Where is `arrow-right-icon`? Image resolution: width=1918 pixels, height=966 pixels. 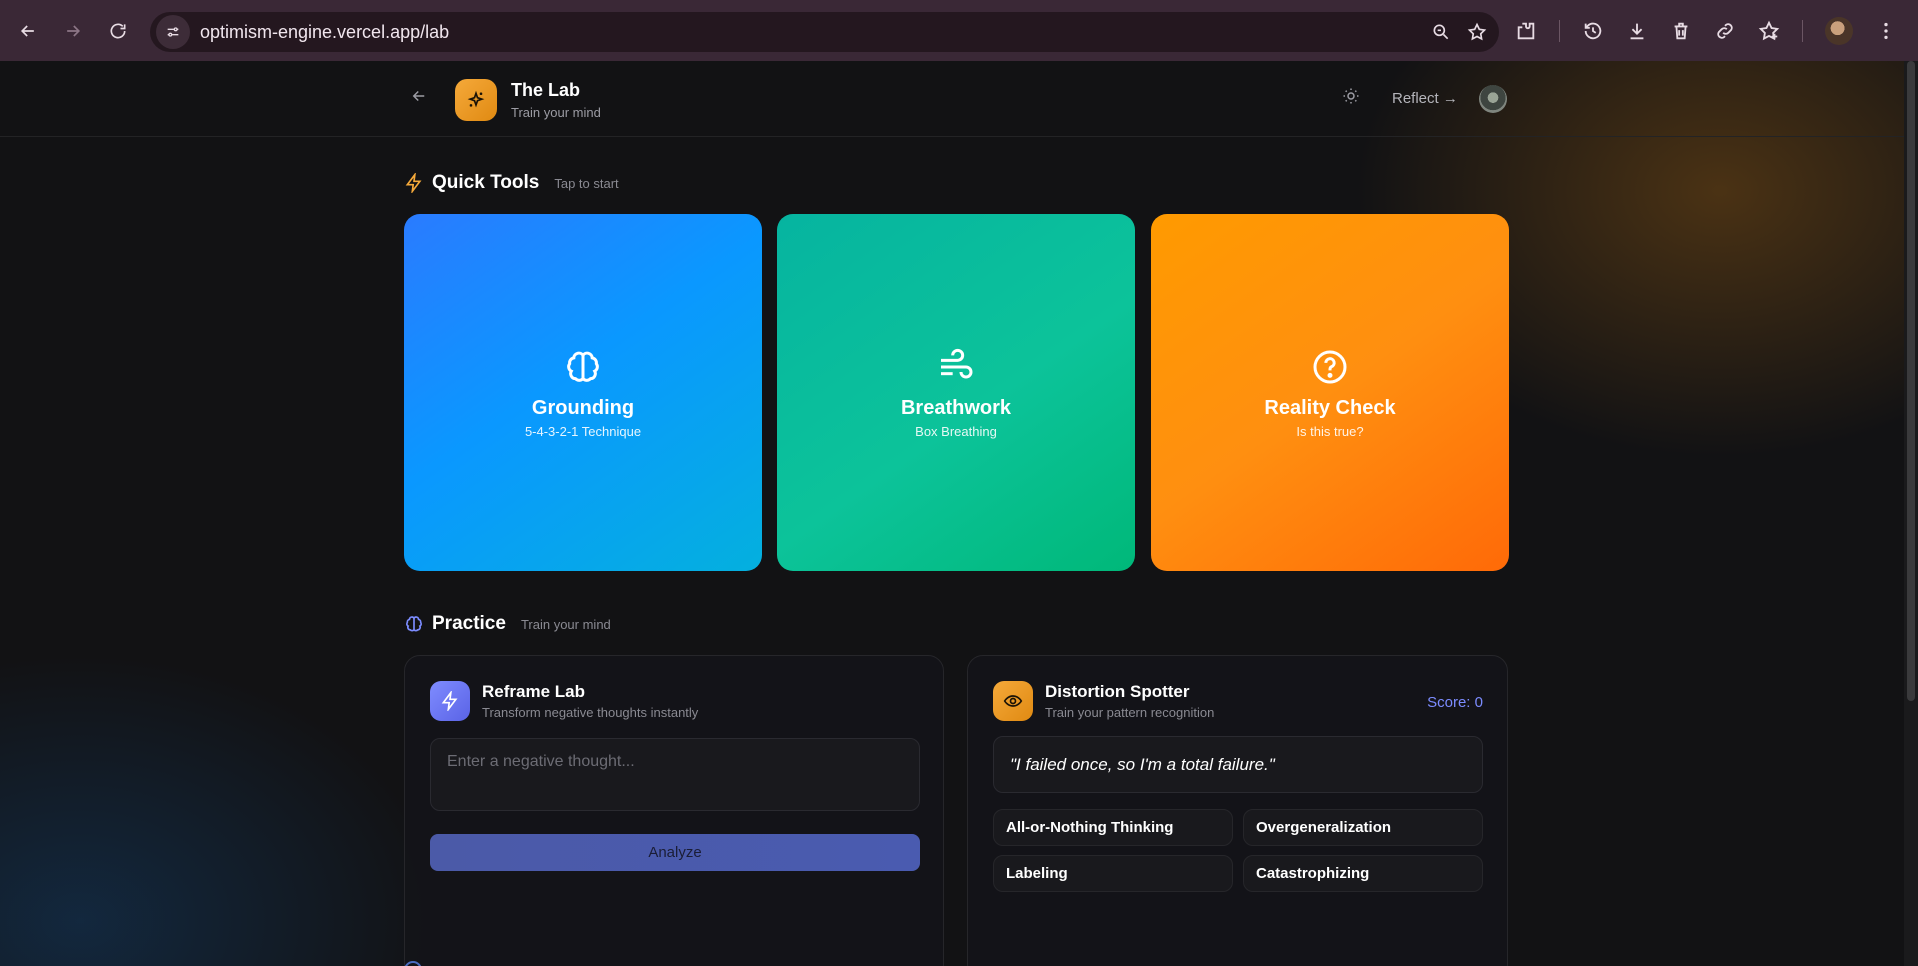
arrow-right-icon is located at coordinates (74, 30).